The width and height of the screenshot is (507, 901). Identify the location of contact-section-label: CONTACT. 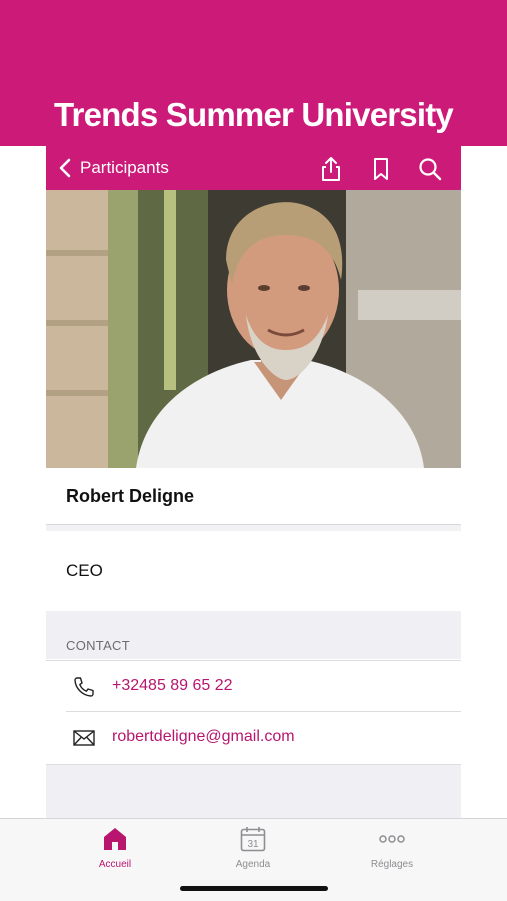
(98, 645).